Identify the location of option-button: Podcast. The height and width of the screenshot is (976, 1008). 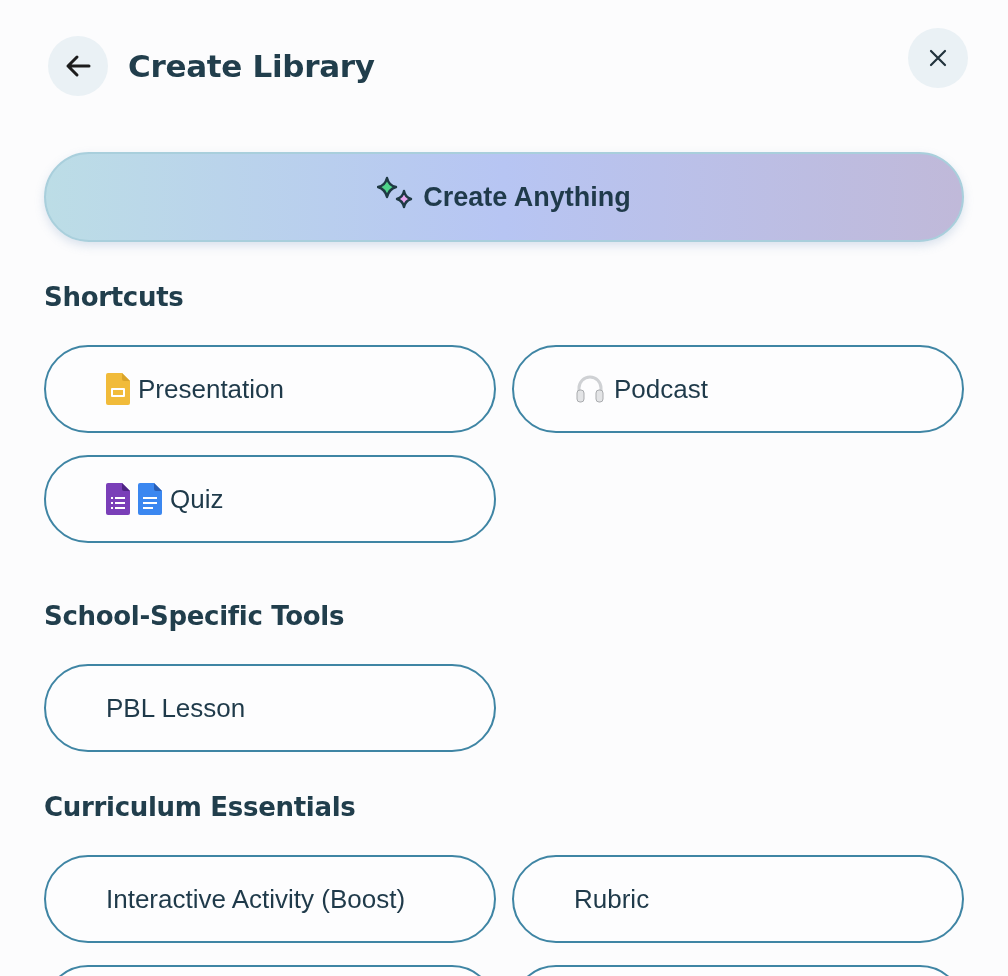
(738, 389).